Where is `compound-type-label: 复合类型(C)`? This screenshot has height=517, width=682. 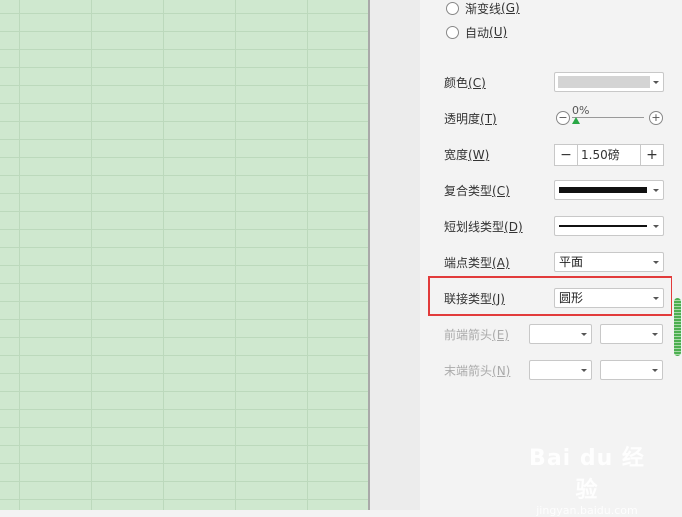
compound-type-label: 复合类型(C) is located at coordinates (477, 191).